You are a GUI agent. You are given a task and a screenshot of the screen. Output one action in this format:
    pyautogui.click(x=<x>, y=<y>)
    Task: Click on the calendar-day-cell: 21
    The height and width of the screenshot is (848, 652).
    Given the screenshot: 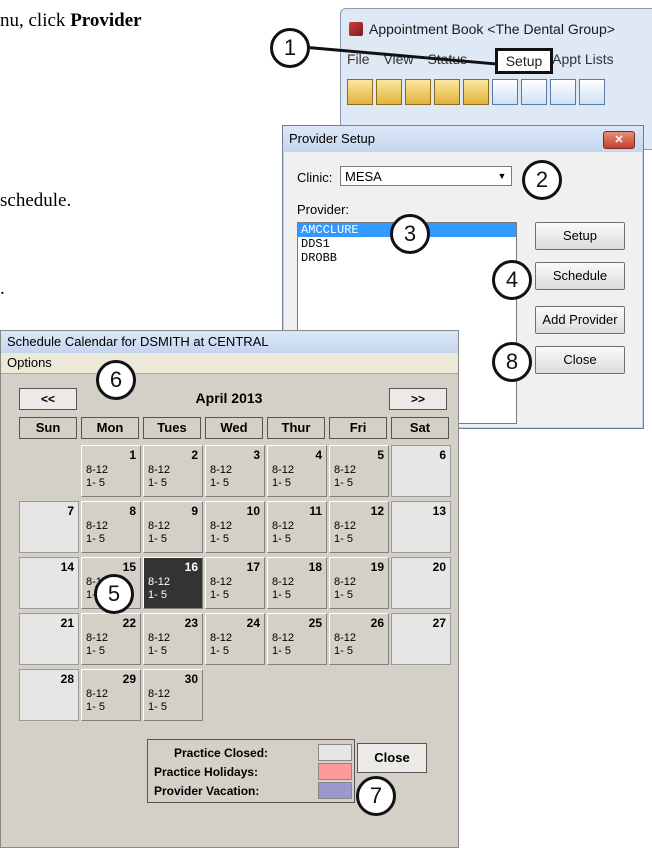 What is the action you would take?
    pyautogui.click(x=49, y=639)
    